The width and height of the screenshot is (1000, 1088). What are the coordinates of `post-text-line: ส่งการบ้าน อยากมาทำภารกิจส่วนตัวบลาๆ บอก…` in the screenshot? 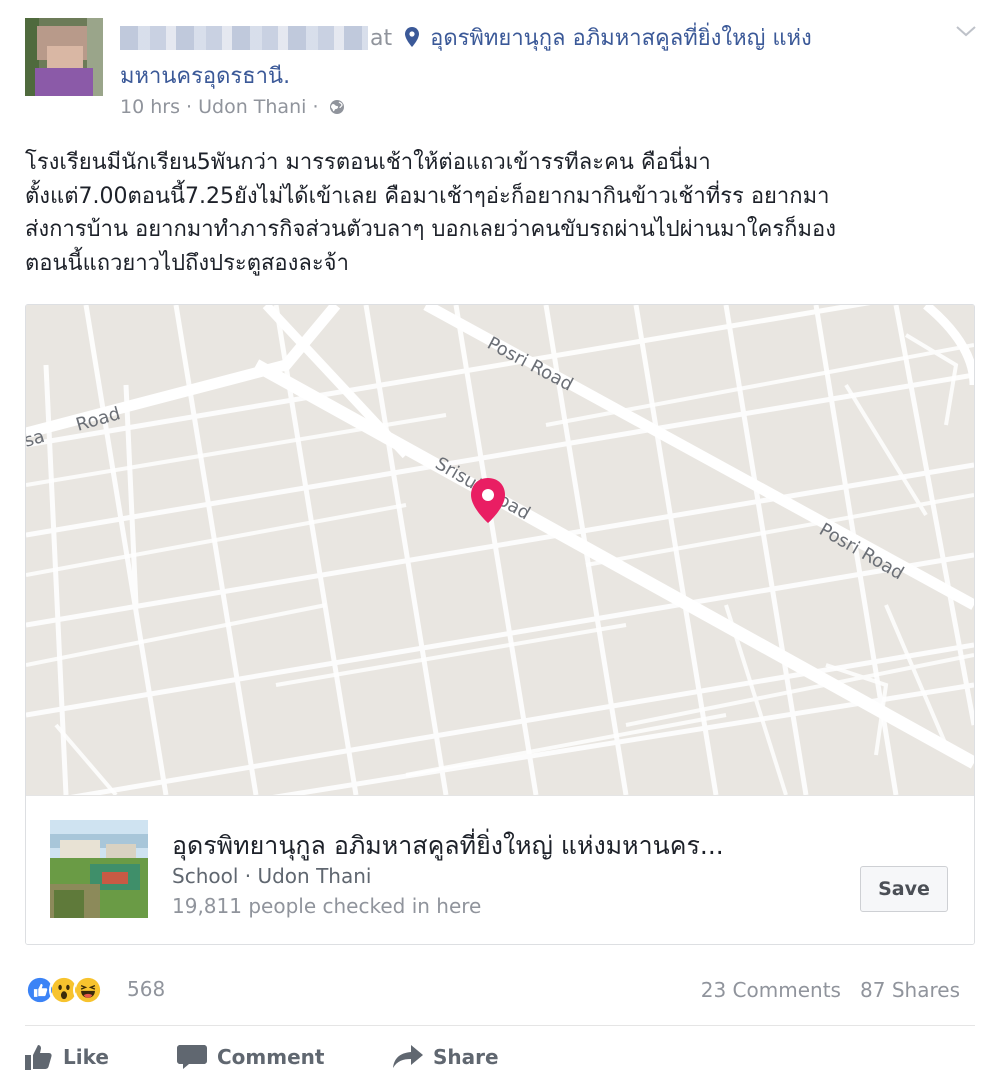 It's located at (430, 229).